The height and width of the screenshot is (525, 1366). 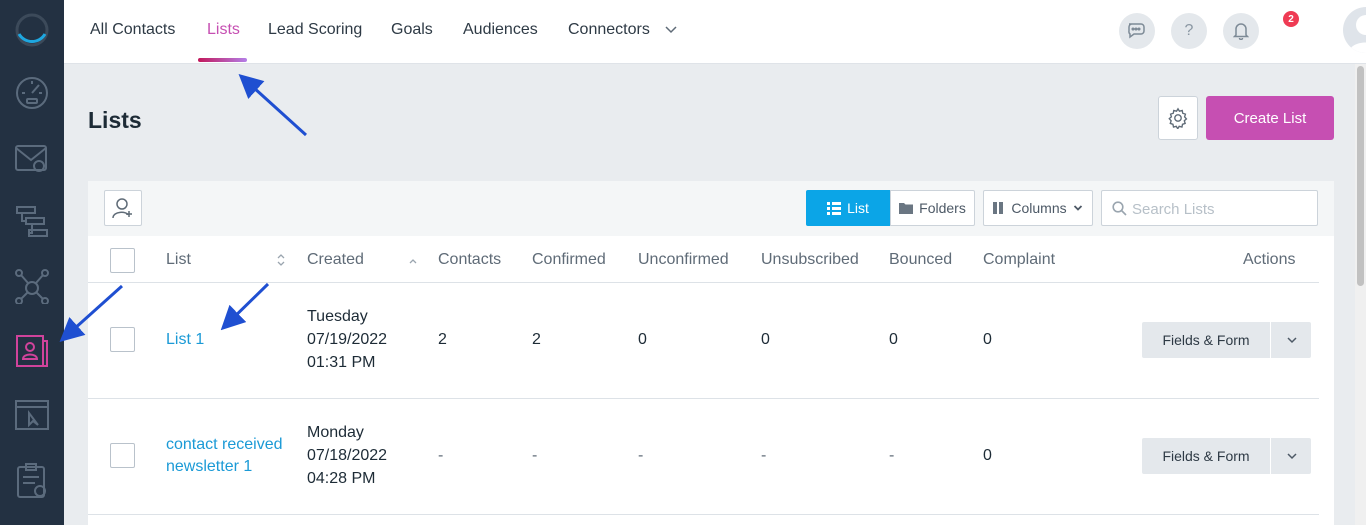 I want to click on help-label: ?, so click(x=1189, y=30).